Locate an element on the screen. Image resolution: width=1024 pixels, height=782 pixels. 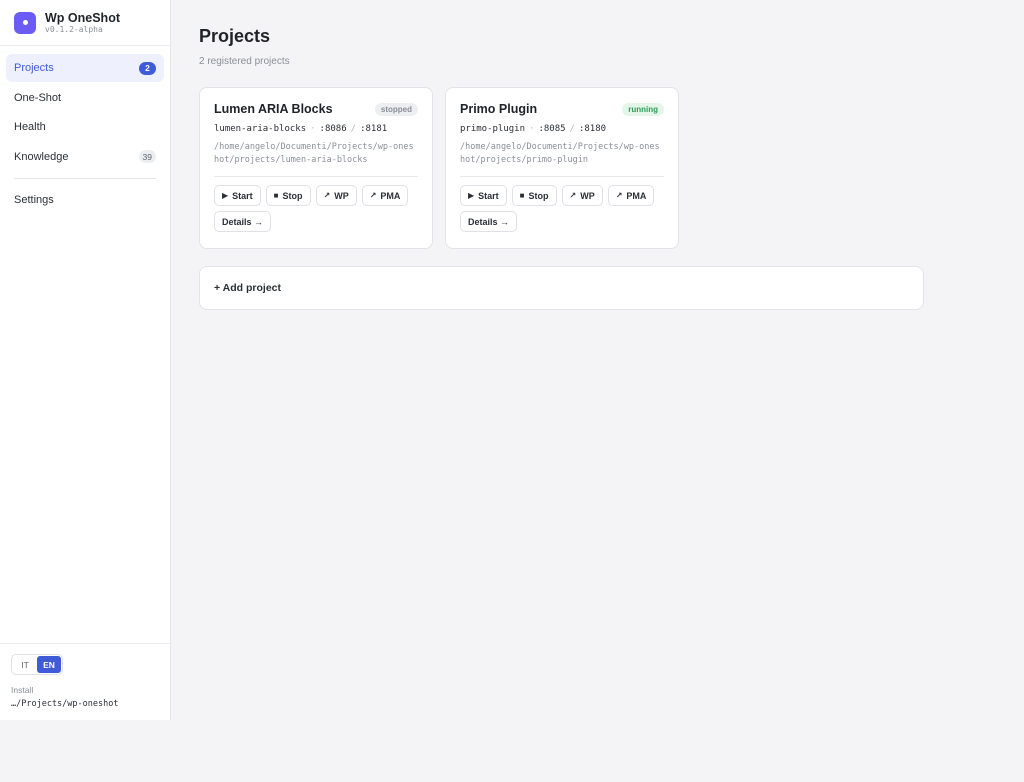
sidebar-item-settings: Settings is located at coordinates (85, 200).